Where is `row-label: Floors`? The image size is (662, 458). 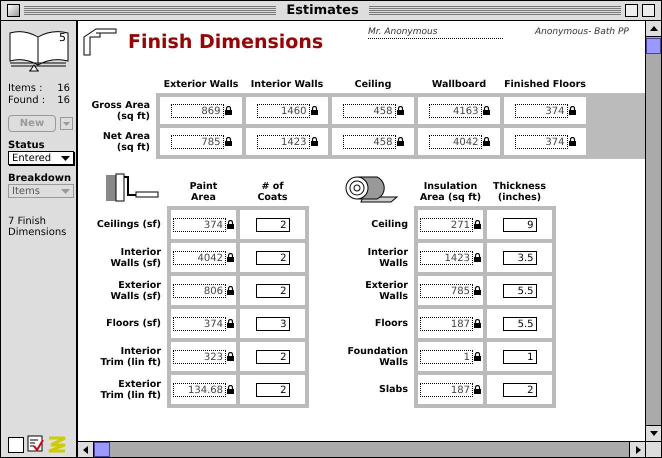
row-label: Floors is located at coordinates (391, 323).